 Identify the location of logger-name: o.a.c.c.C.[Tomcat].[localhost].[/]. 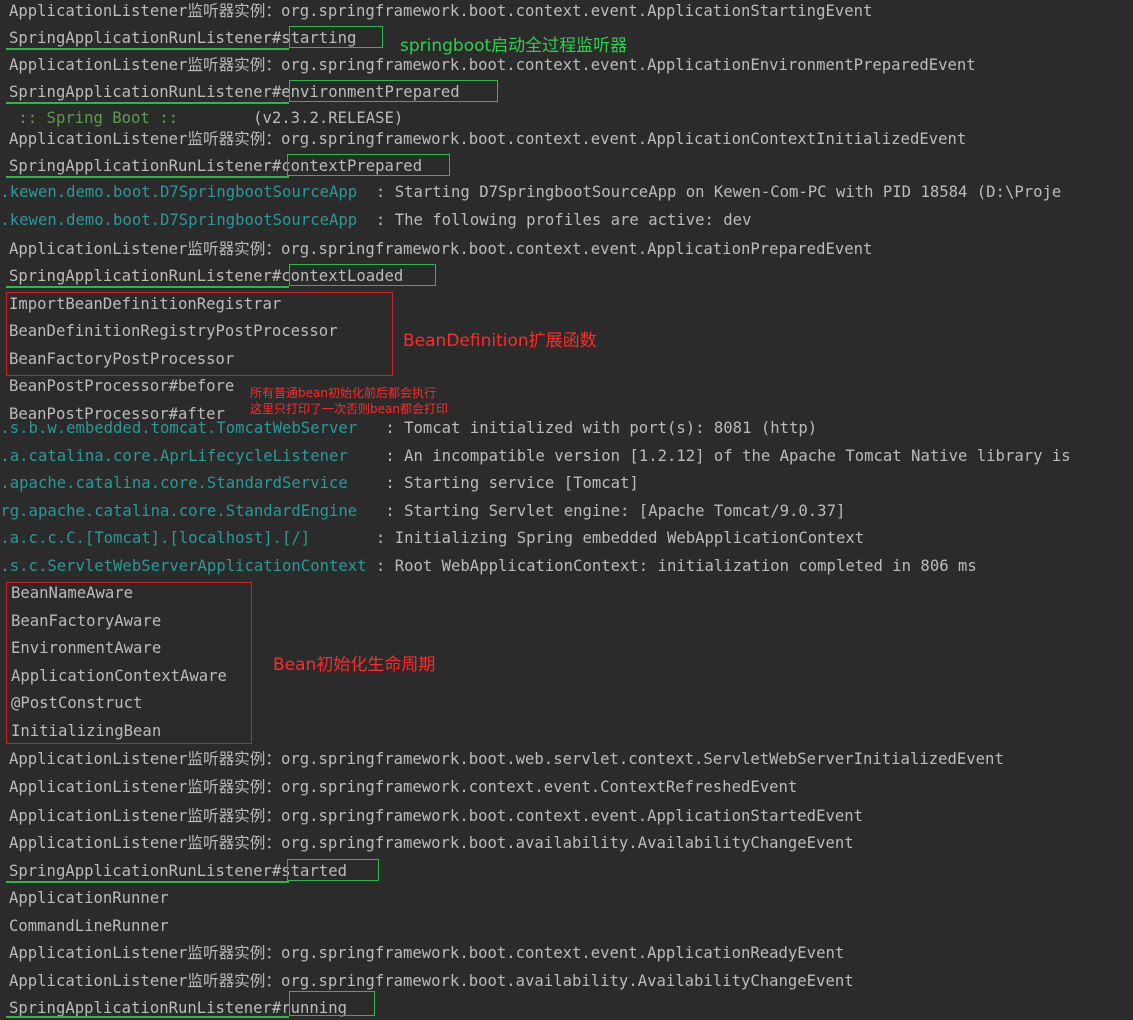
(155, 538).